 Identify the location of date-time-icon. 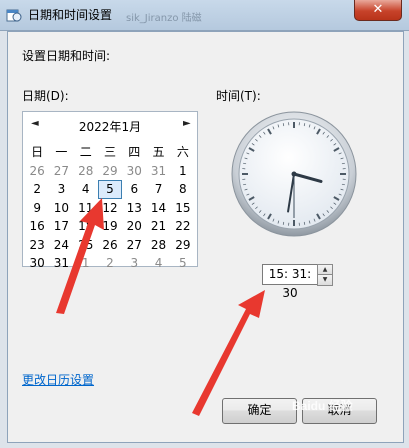
(14, 15).